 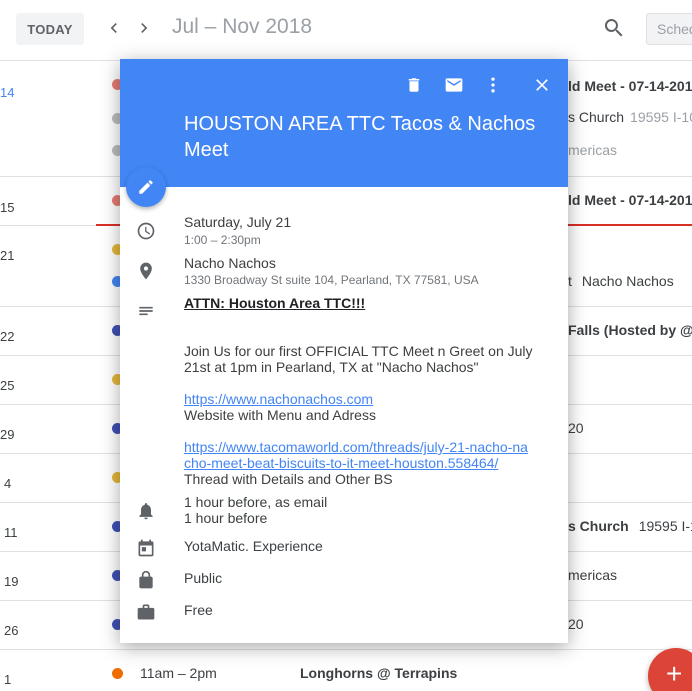 I want to click on event-time: 11am – 2pm, so click(x=178, y=673).